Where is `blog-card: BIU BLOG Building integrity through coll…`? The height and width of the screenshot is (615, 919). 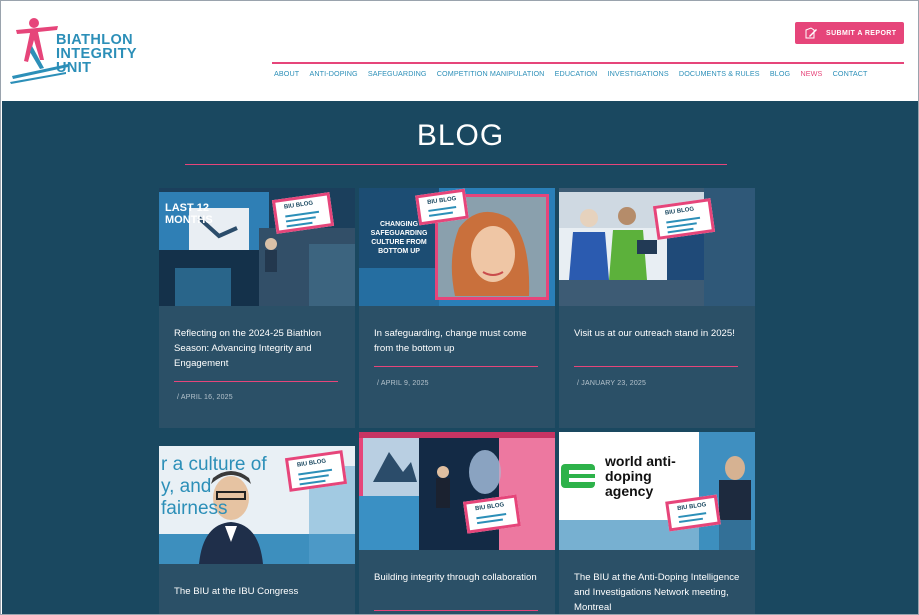 blog-card: BIU BLOG Building integrity through coll… is located at coordinates (457, 523).